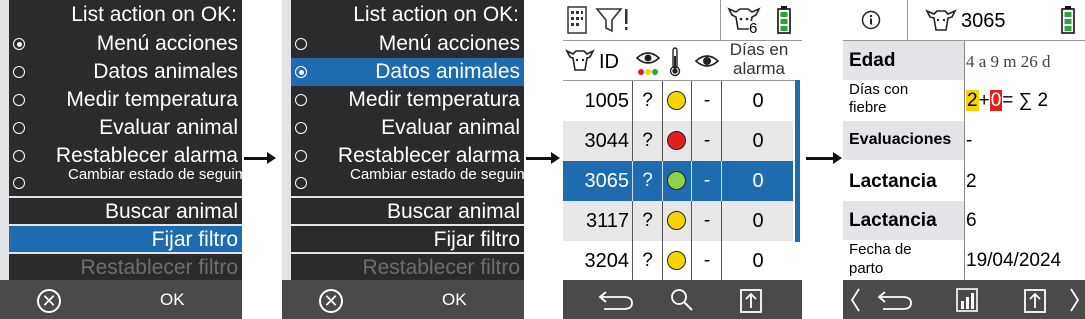  I want to click on table-row: 1005? - 0, so click(678, 101).